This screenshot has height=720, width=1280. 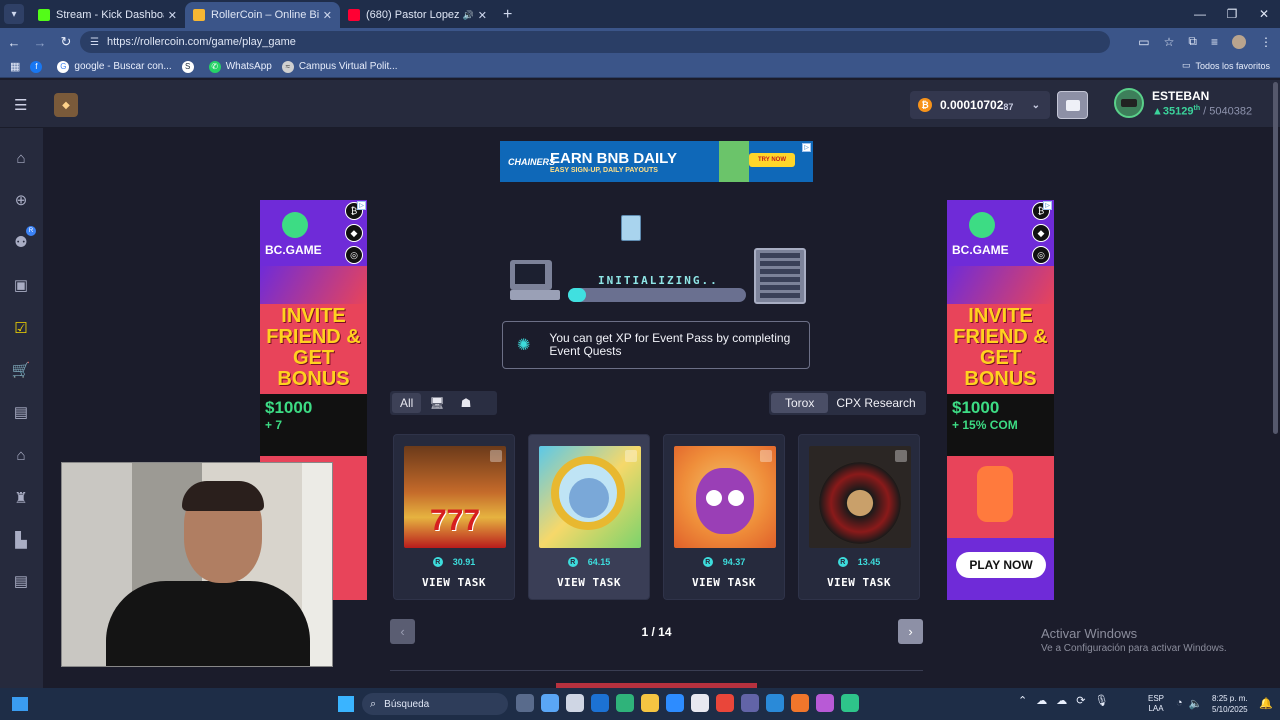 I want to click on url-bar: ☰ https://rollercoin.com/game/play_game, so click(x=595, y=42).